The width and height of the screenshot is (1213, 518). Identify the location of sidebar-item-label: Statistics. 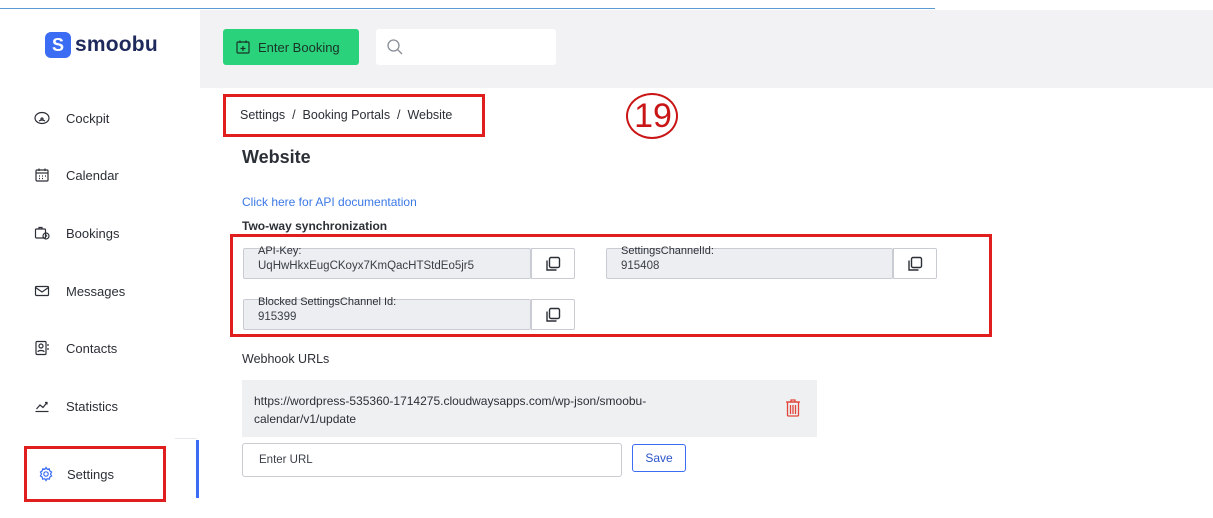
(92, 406).